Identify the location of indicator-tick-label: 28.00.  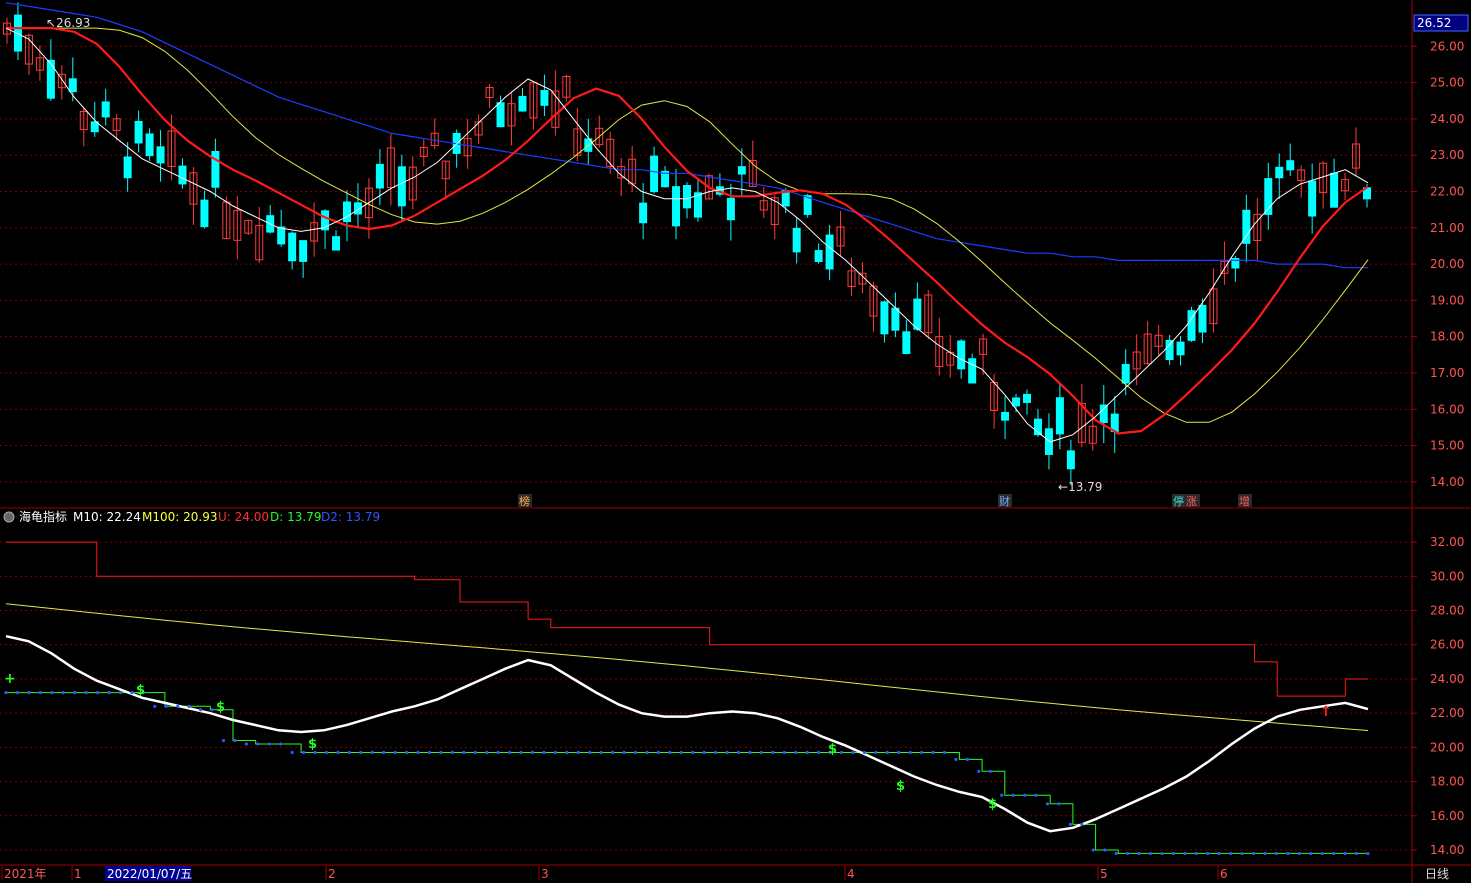
(1447, 611).